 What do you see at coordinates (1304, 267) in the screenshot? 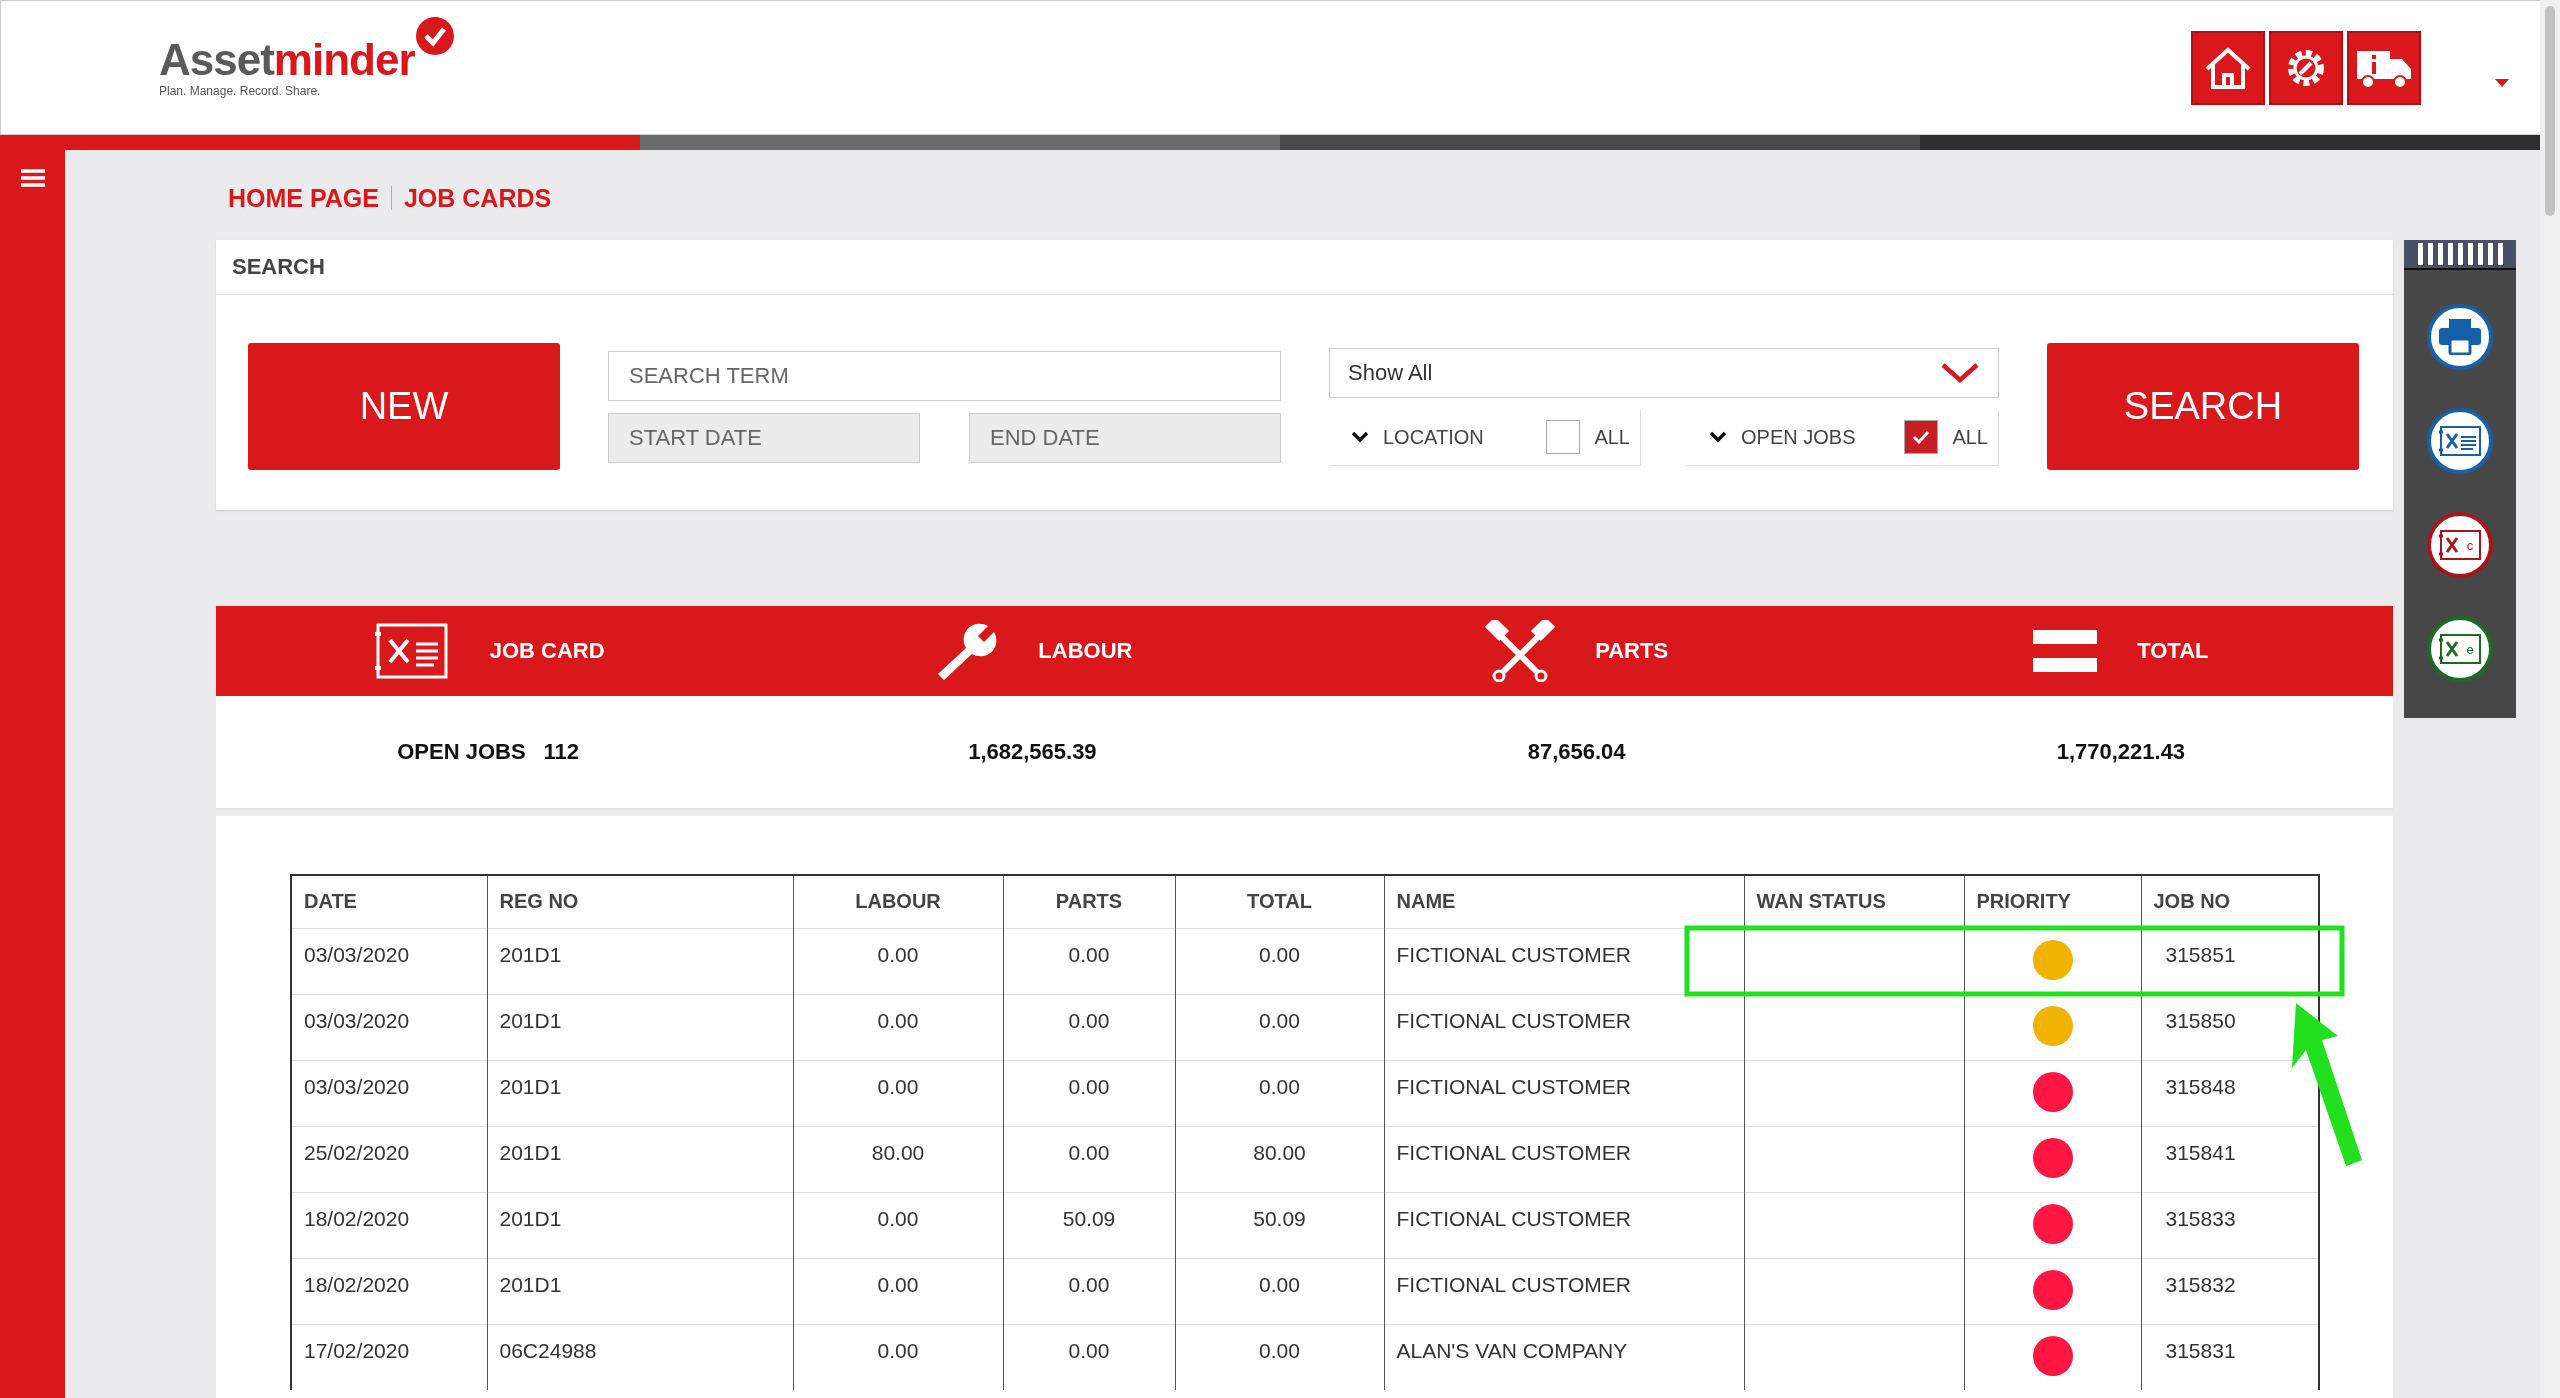
I see `panel-title: SEARCH` at bounding box center [1304, 267].